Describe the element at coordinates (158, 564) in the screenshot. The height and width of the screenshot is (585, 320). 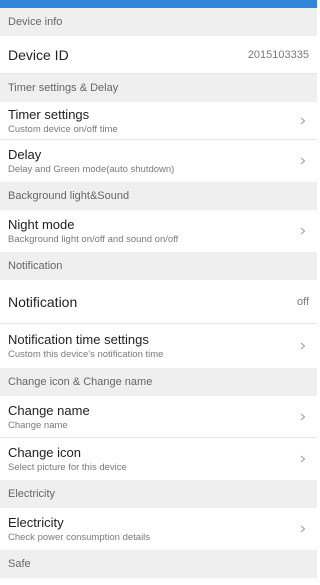
I see `section-header-safe: Safe` at that location.